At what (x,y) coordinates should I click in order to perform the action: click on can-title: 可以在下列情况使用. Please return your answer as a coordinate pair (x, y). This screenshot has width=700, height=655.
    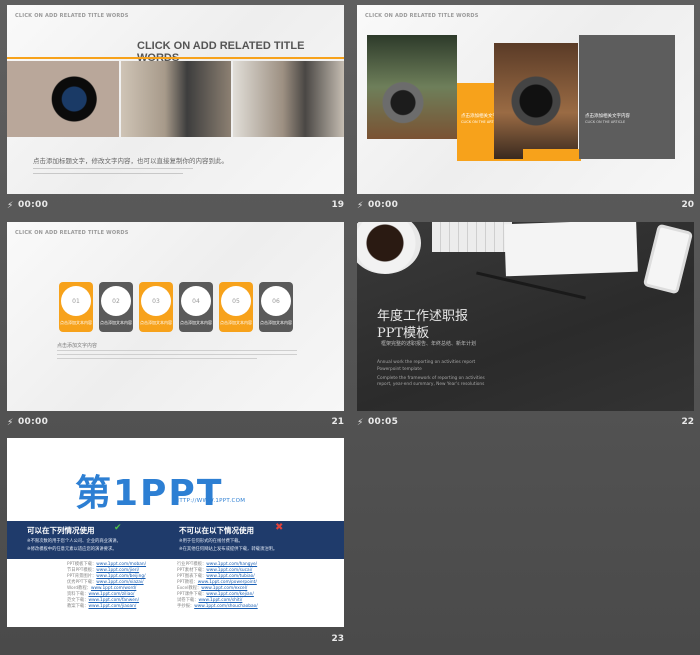
    Looking at the image, I should click on (61, 530).